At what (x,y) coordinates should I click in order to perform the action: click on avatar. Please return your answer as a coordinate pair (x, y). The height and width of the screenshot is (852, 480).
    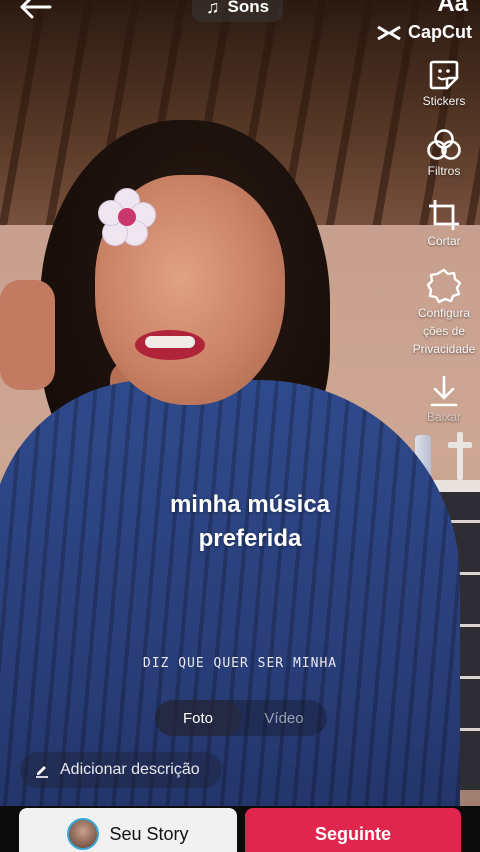
    Looking at the image, I should click on (83, 834).